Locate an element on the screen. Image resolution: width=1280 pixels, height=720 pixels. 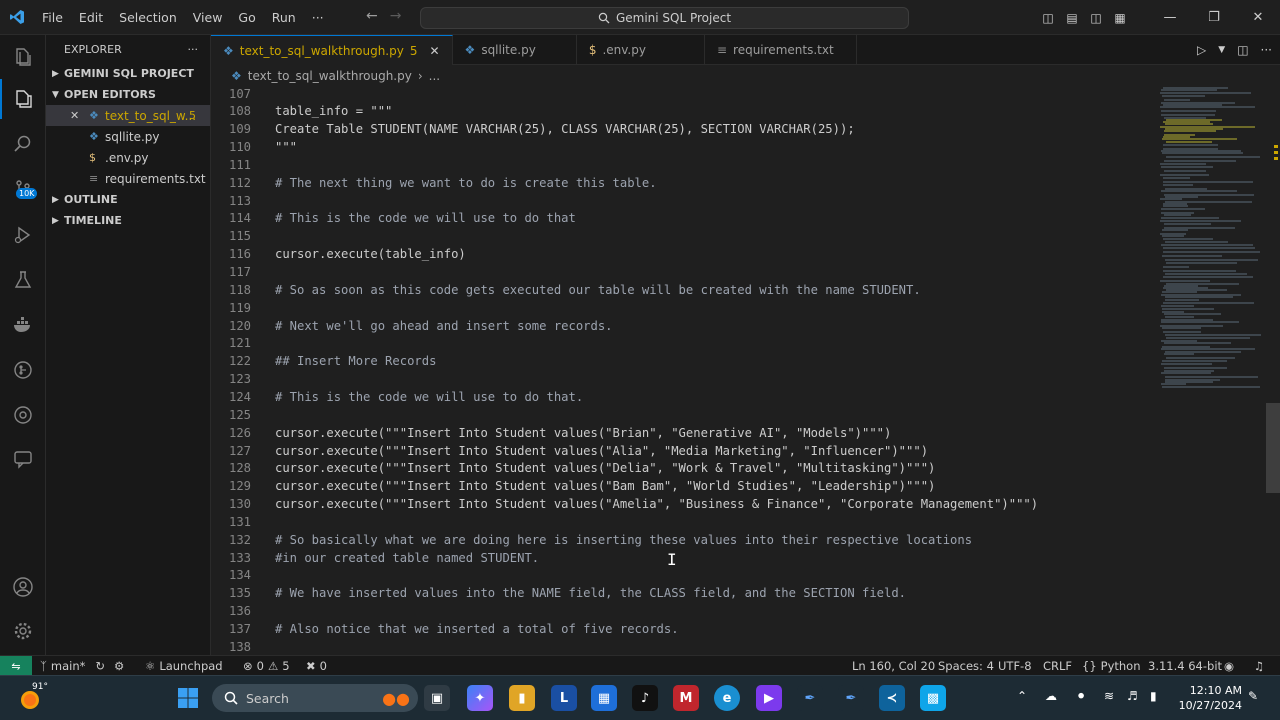
weather-widget: 91° is located at coordinates (33, 697).